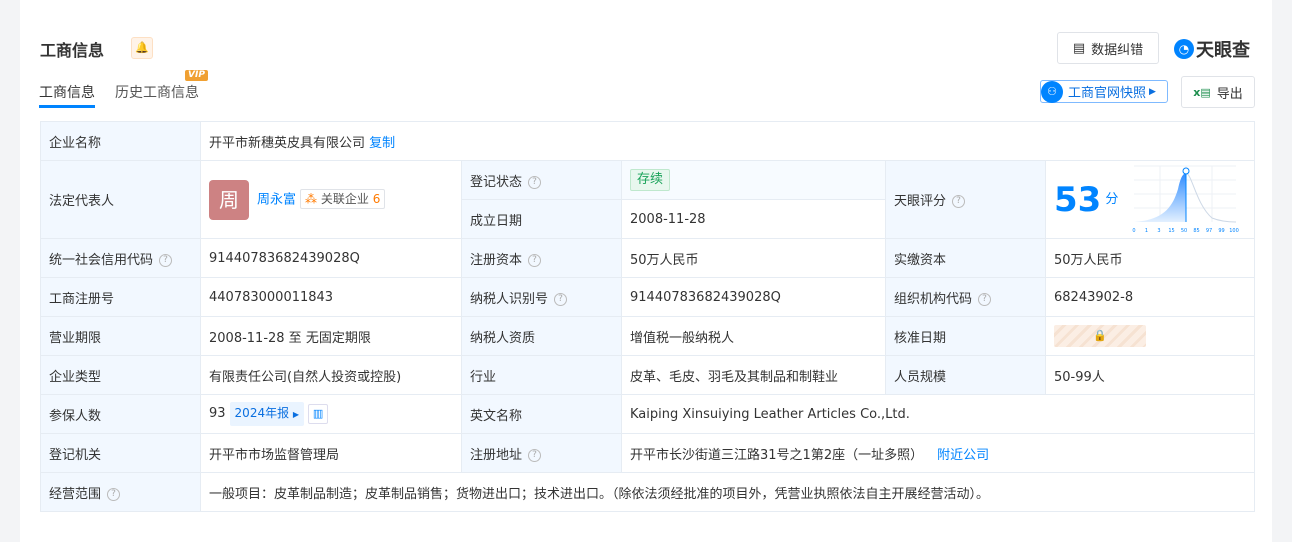 The image size is (1292, 542). I want to click on related-label: 关联企业, so click(344, 199).